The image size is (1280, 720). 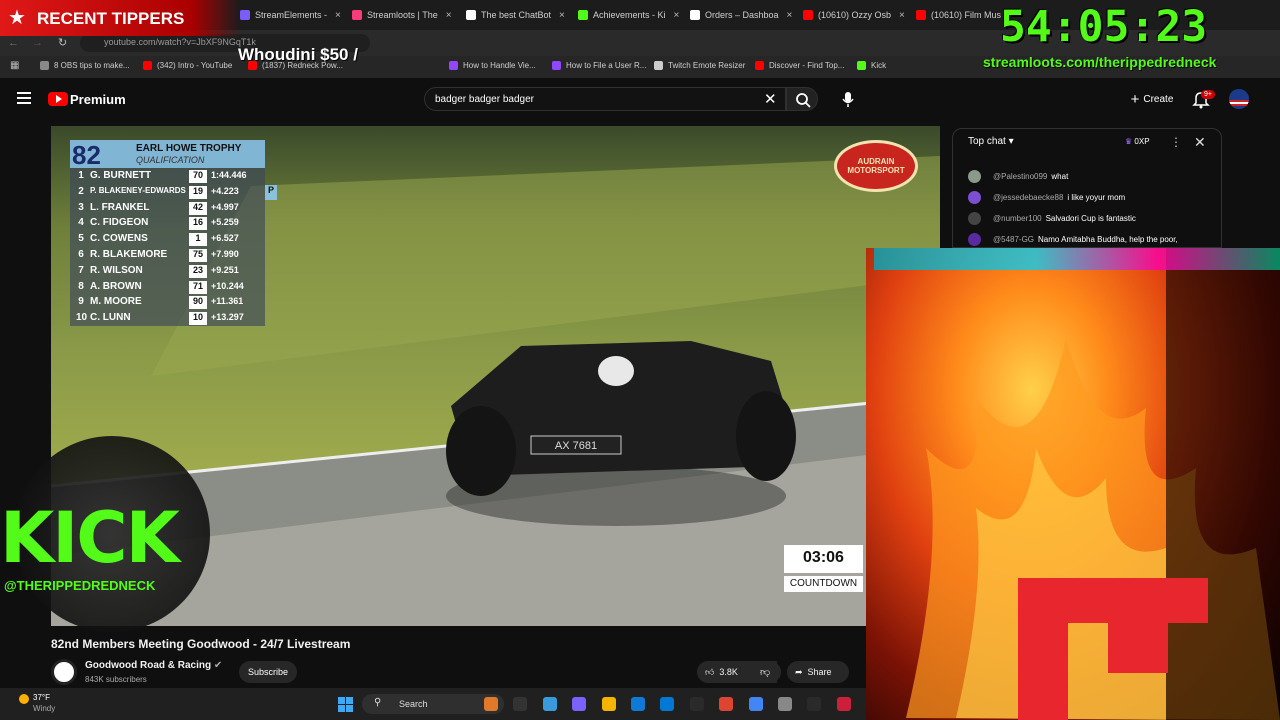 What do you see at coordinates (766, 672) in the screenshot?
I see `dislike-button: 👎︎` at bounding box center [766, 672].